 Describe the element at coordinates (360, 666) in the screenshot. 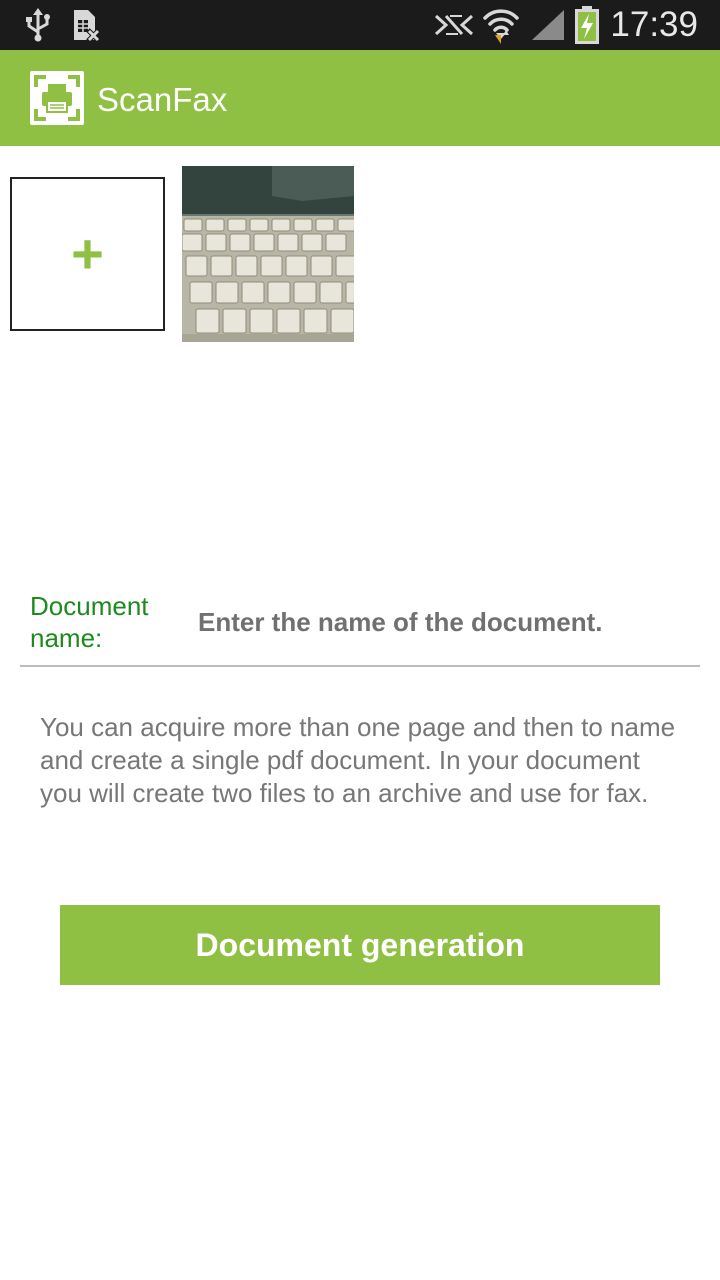

I see `input-underline` at that location.